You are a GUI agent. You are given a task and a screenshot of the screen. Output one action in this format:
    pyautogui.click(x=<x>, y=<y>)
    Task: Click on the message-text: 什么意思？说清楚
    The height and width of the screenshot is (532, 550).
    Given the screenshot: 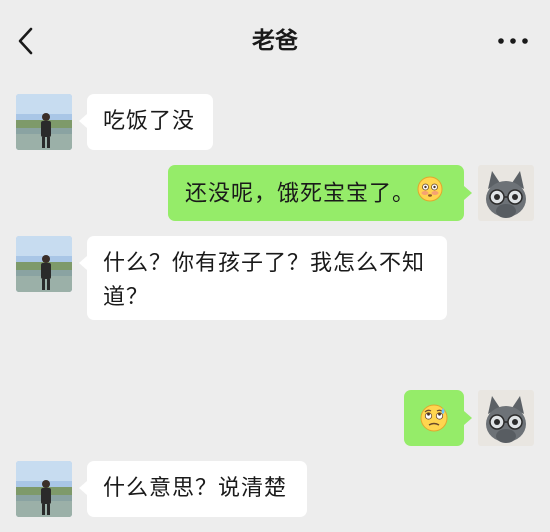 What is the action you would take?
    pyautogui.click(x=195, y=488)
    